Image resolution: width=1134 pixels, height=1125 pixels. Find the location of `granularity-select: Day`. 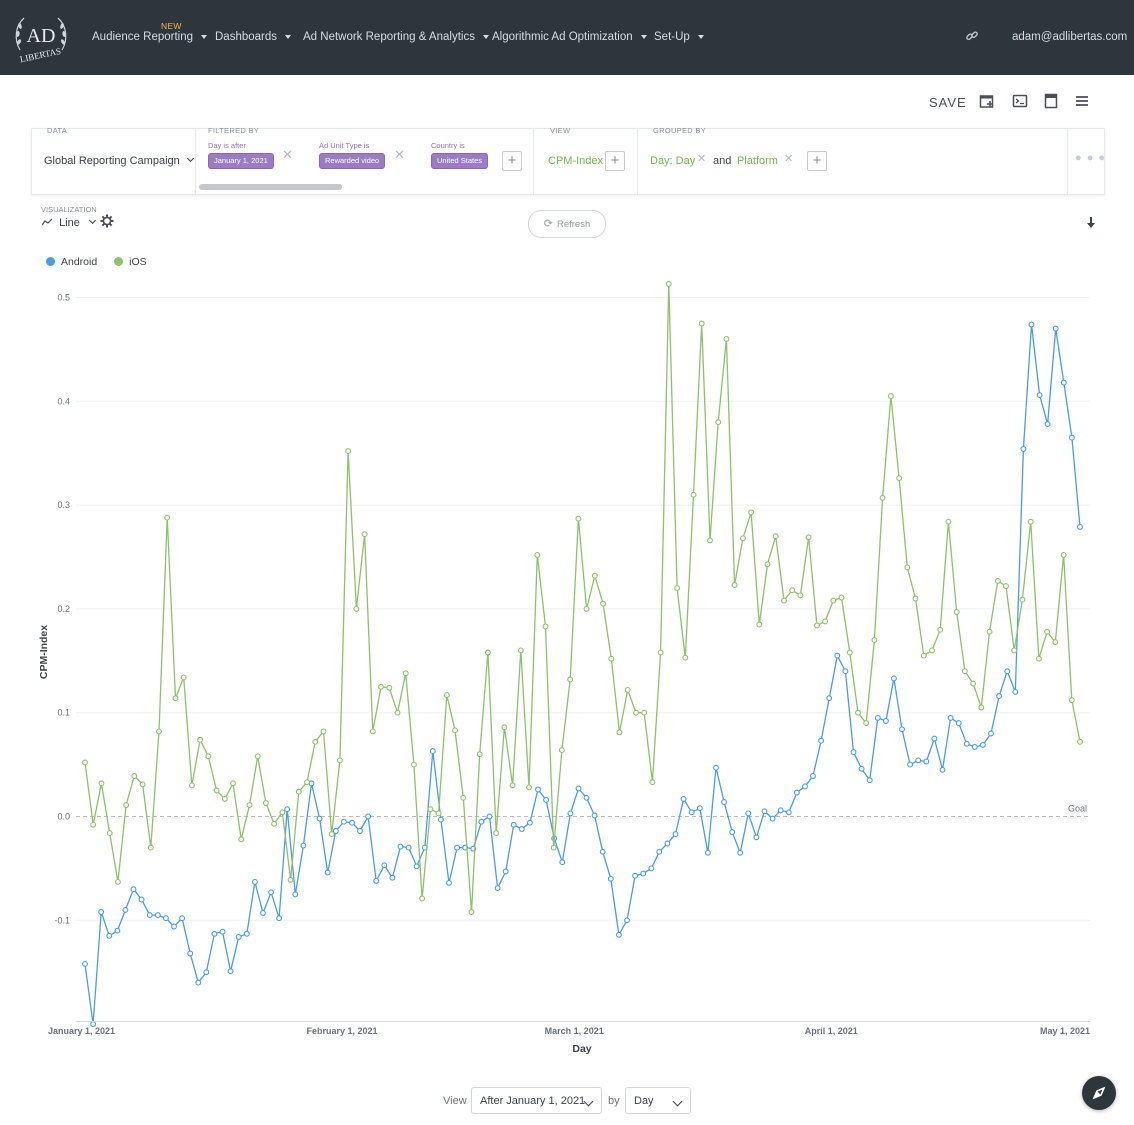

granularity-select: Day is located at coordinates (658, 1100).